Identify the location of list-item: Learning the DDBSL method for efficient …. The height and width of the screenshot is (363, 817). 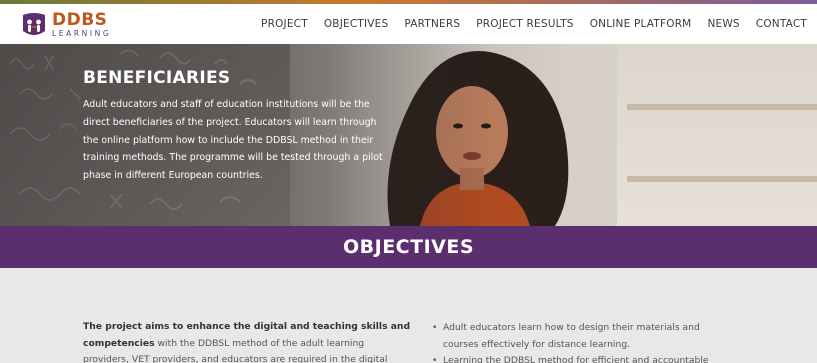
(582, 358).